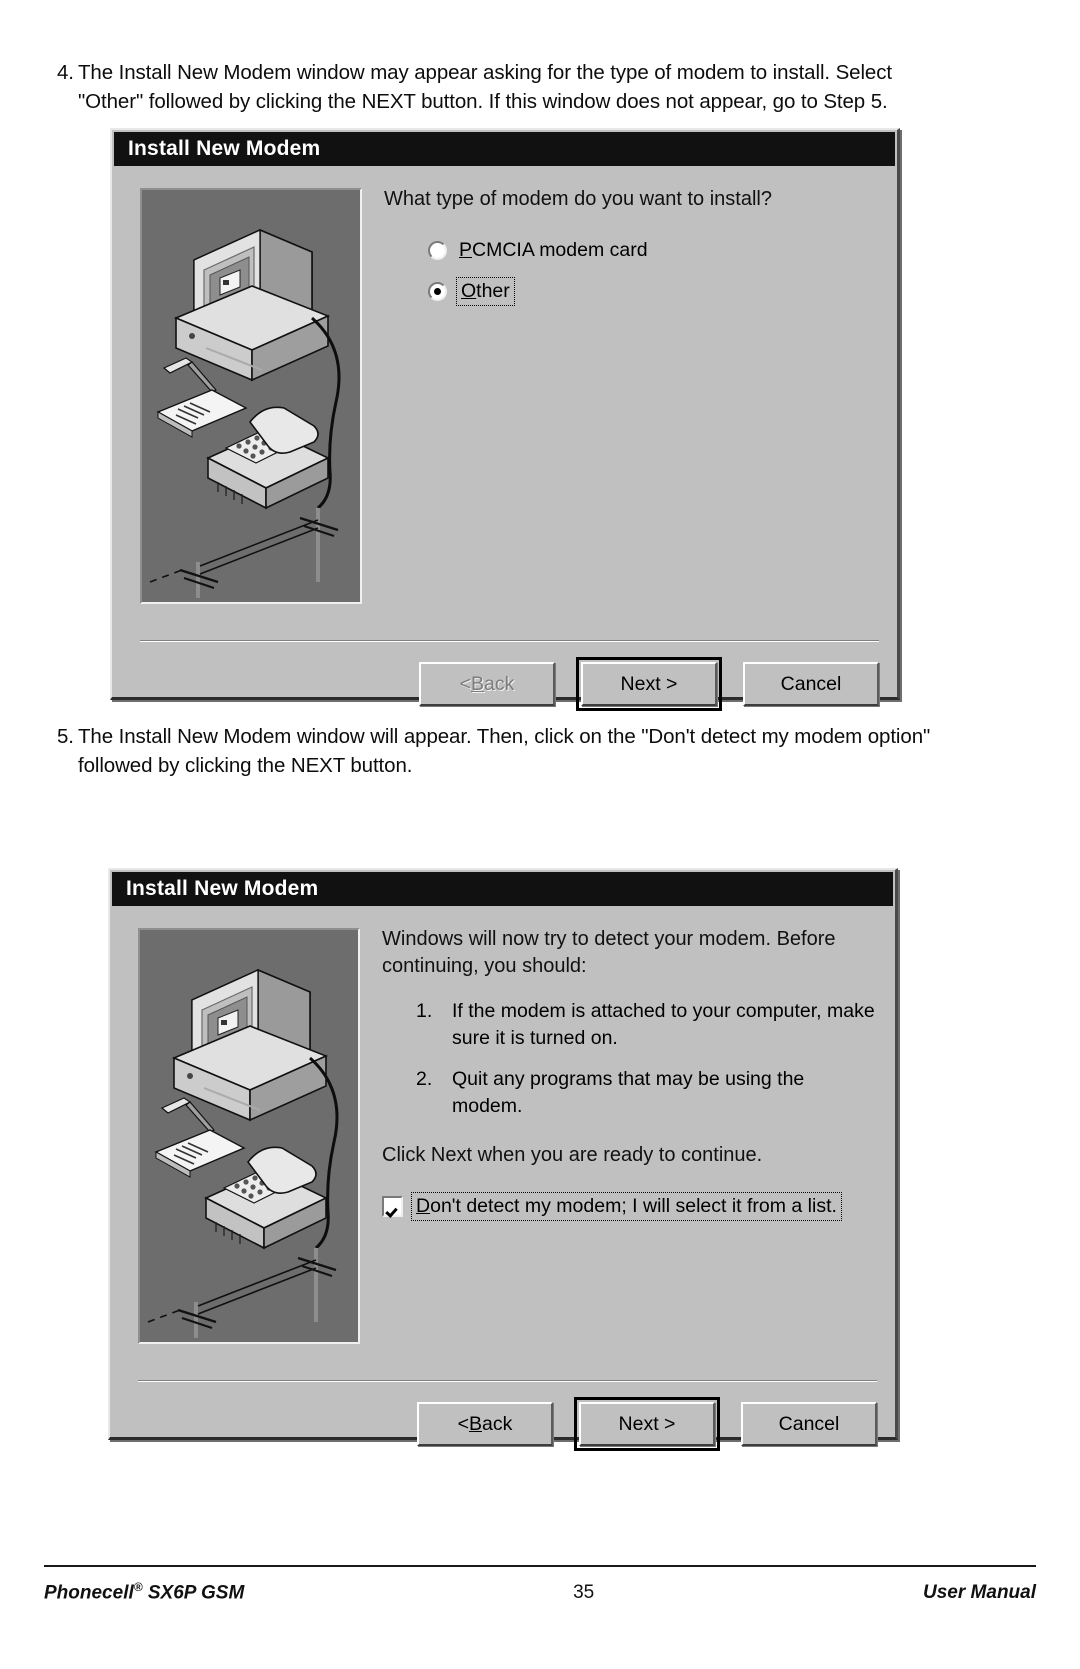 This screenshot has height=1669, width=1080. Describe the element at coordinates (224, 148) in the screenshot. I see `dialog-1-title: Install New Modem` at that location.